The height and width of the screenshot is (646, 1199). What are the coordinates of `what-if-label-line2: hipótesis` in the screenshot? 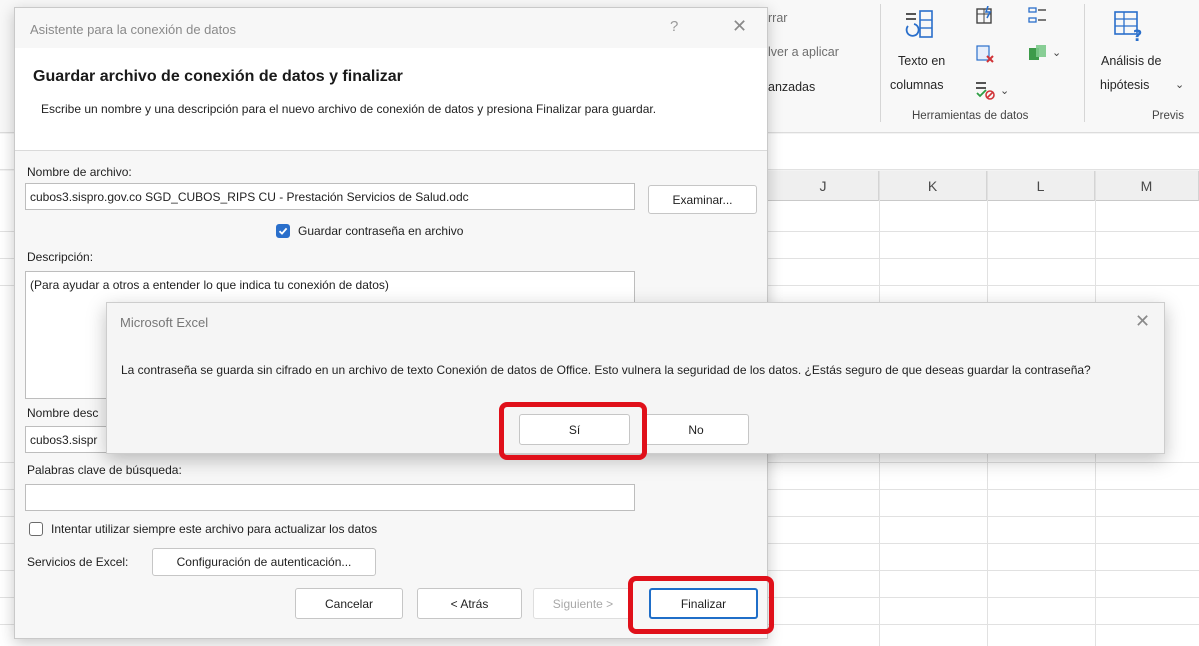 It's located at (1124, 85).